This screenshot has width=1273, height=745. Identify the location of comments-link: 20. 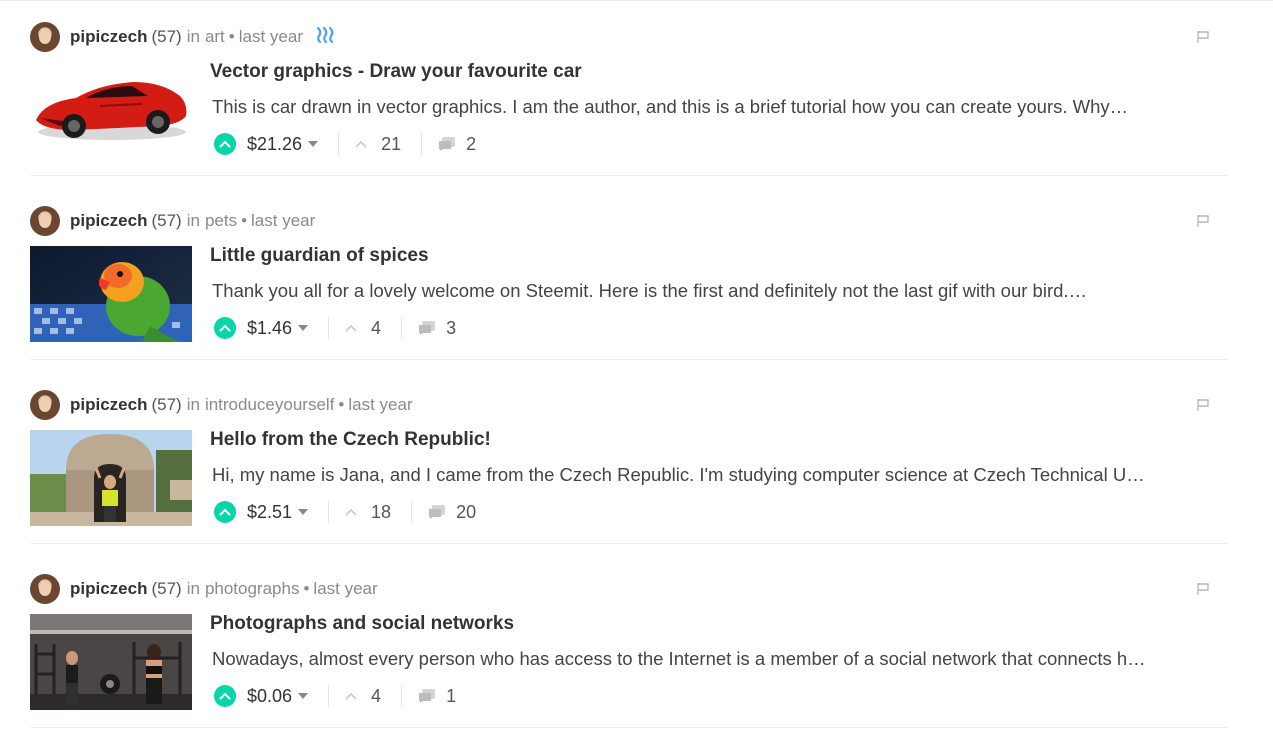
(452, 512).